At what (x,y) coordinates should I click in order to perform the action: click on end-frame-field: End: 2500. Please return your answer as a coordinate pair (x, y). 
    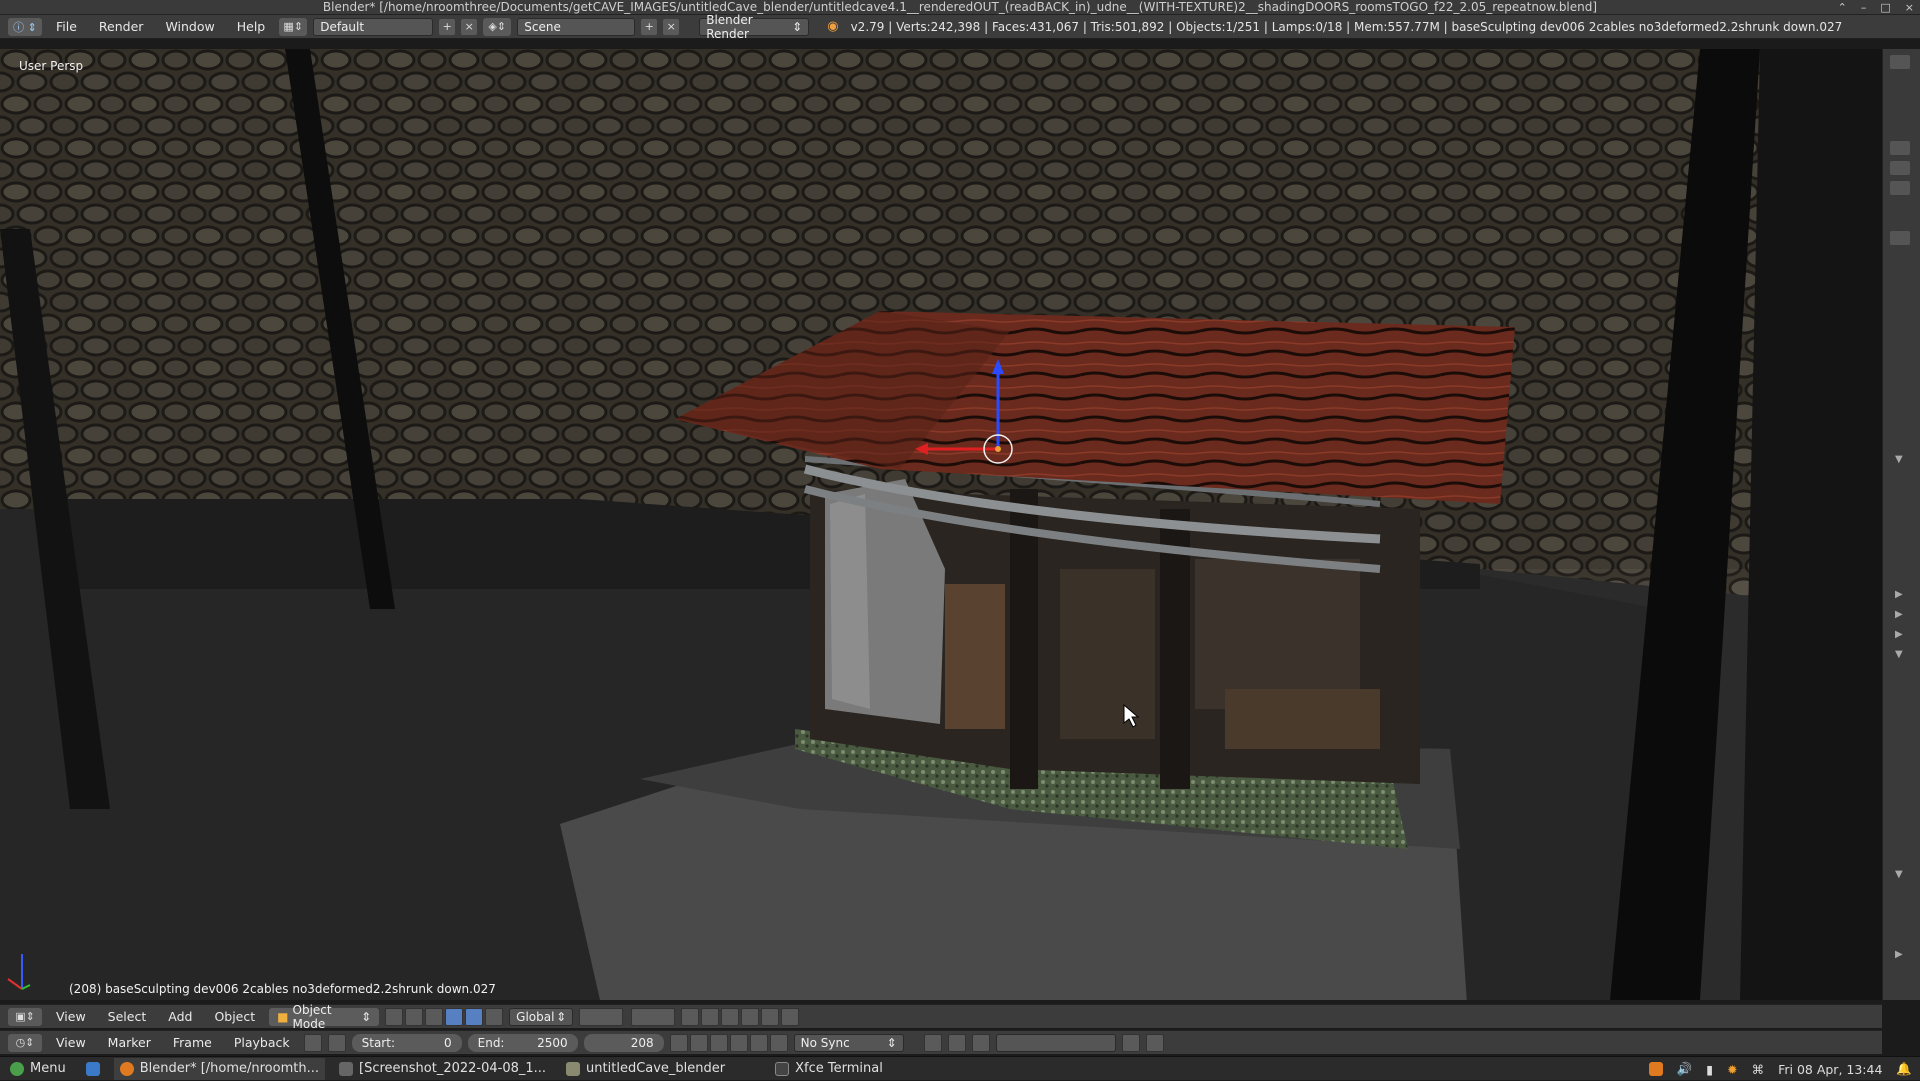
    Looking at the image, I should click on (522, 1042).